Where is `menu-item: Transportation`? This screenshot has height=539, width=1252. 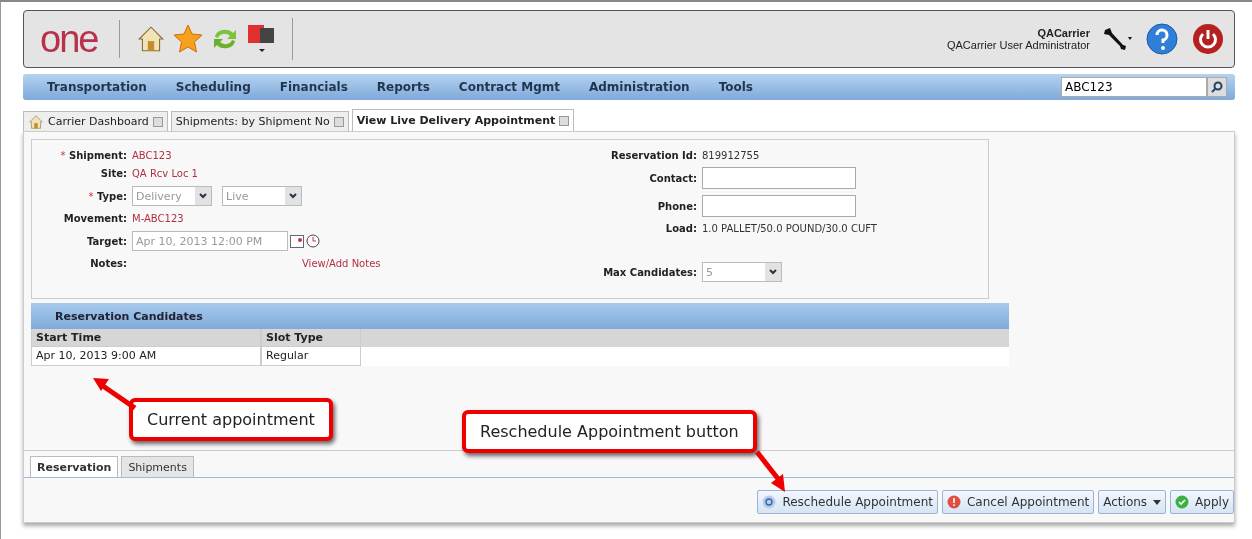
menu-item: Transportation is located at coordinates (97, 87).